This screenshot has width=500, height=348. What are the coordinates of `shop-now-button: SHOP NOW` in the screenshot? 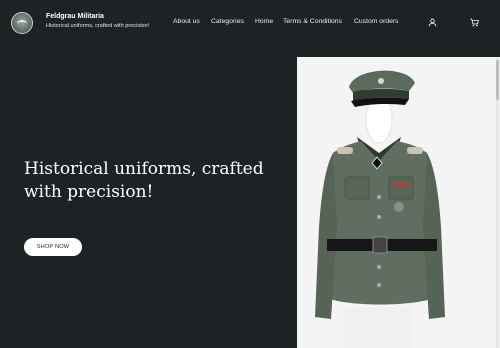 It's located at (53, 247).